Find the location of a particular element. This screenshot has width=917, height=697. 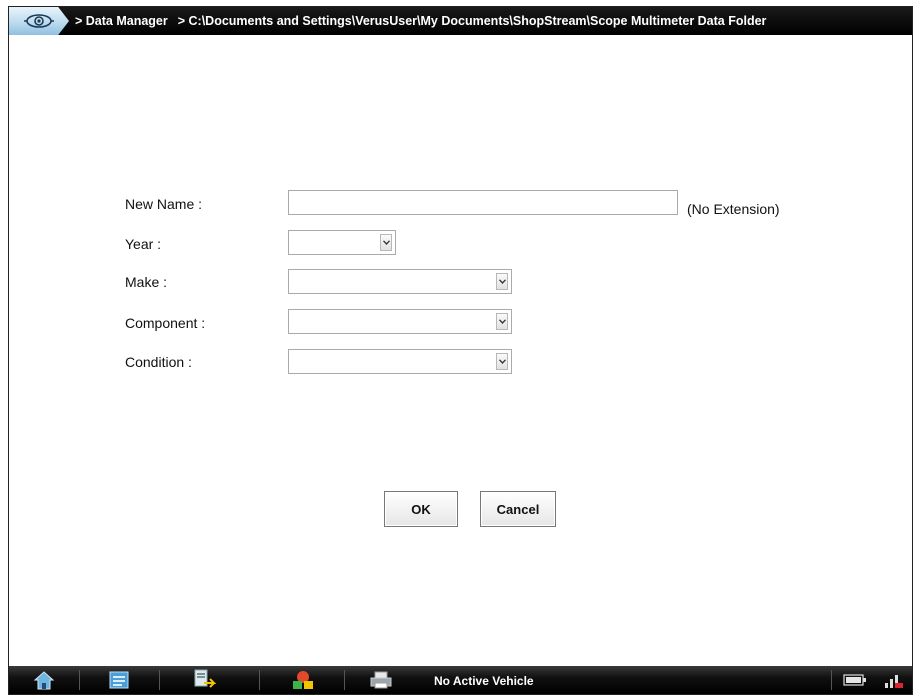

home-tab is located at coordinates (39, 21).